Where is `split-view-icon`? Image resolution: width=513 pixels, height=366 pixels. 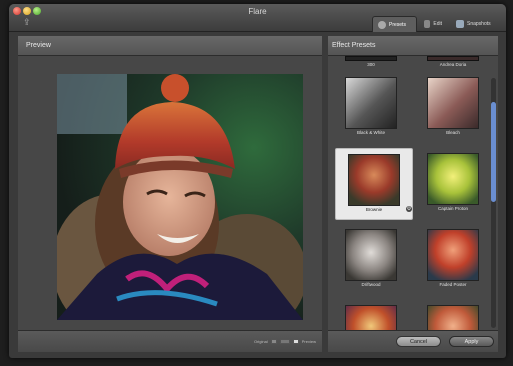
split-view-icon is located at coordinates (284, 341).